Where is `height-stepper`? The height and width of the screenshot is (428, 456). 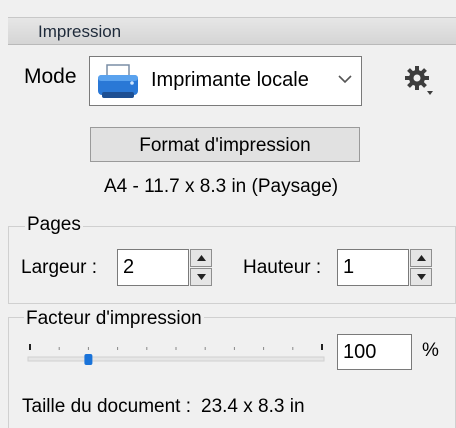 height-stepper is located at coordinates (421, 267).